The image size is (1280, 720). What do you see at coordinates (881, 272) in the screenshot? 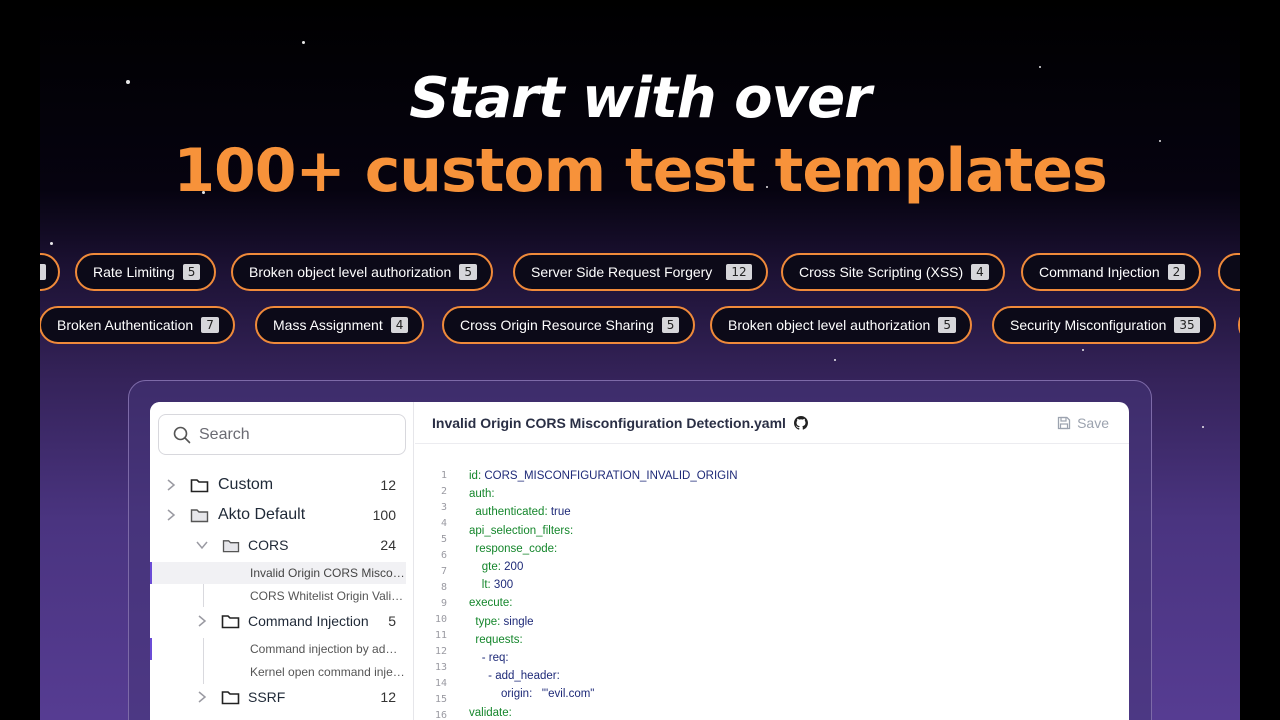
I see `category-label: Cross Site Scripting (XSS)` at bounding box center [881, 272].